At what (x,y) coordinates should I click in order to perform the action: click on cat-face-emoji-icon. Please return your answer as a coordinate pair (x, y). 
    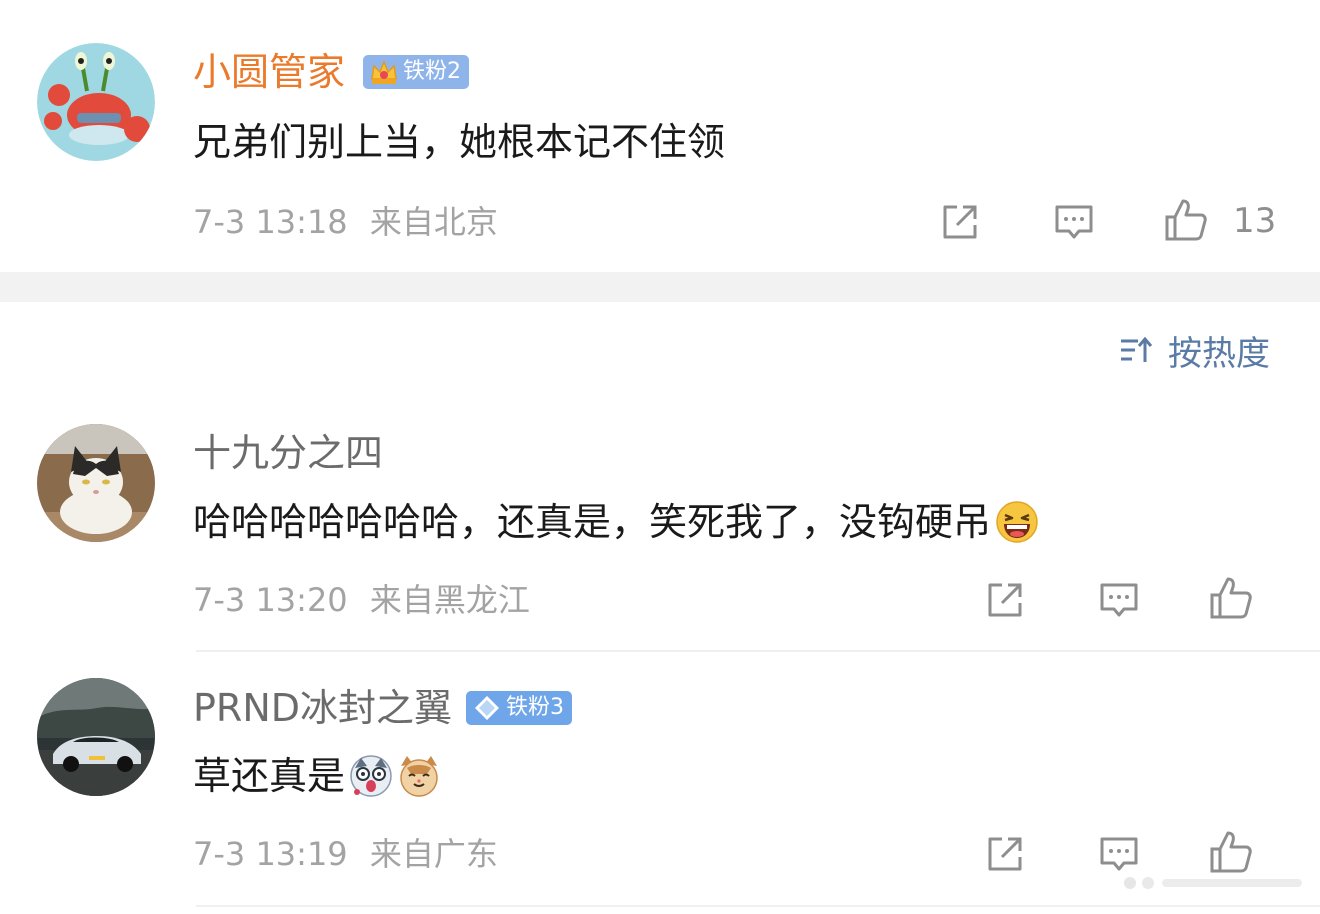
    Looking at the image, I should click on (419, 776).